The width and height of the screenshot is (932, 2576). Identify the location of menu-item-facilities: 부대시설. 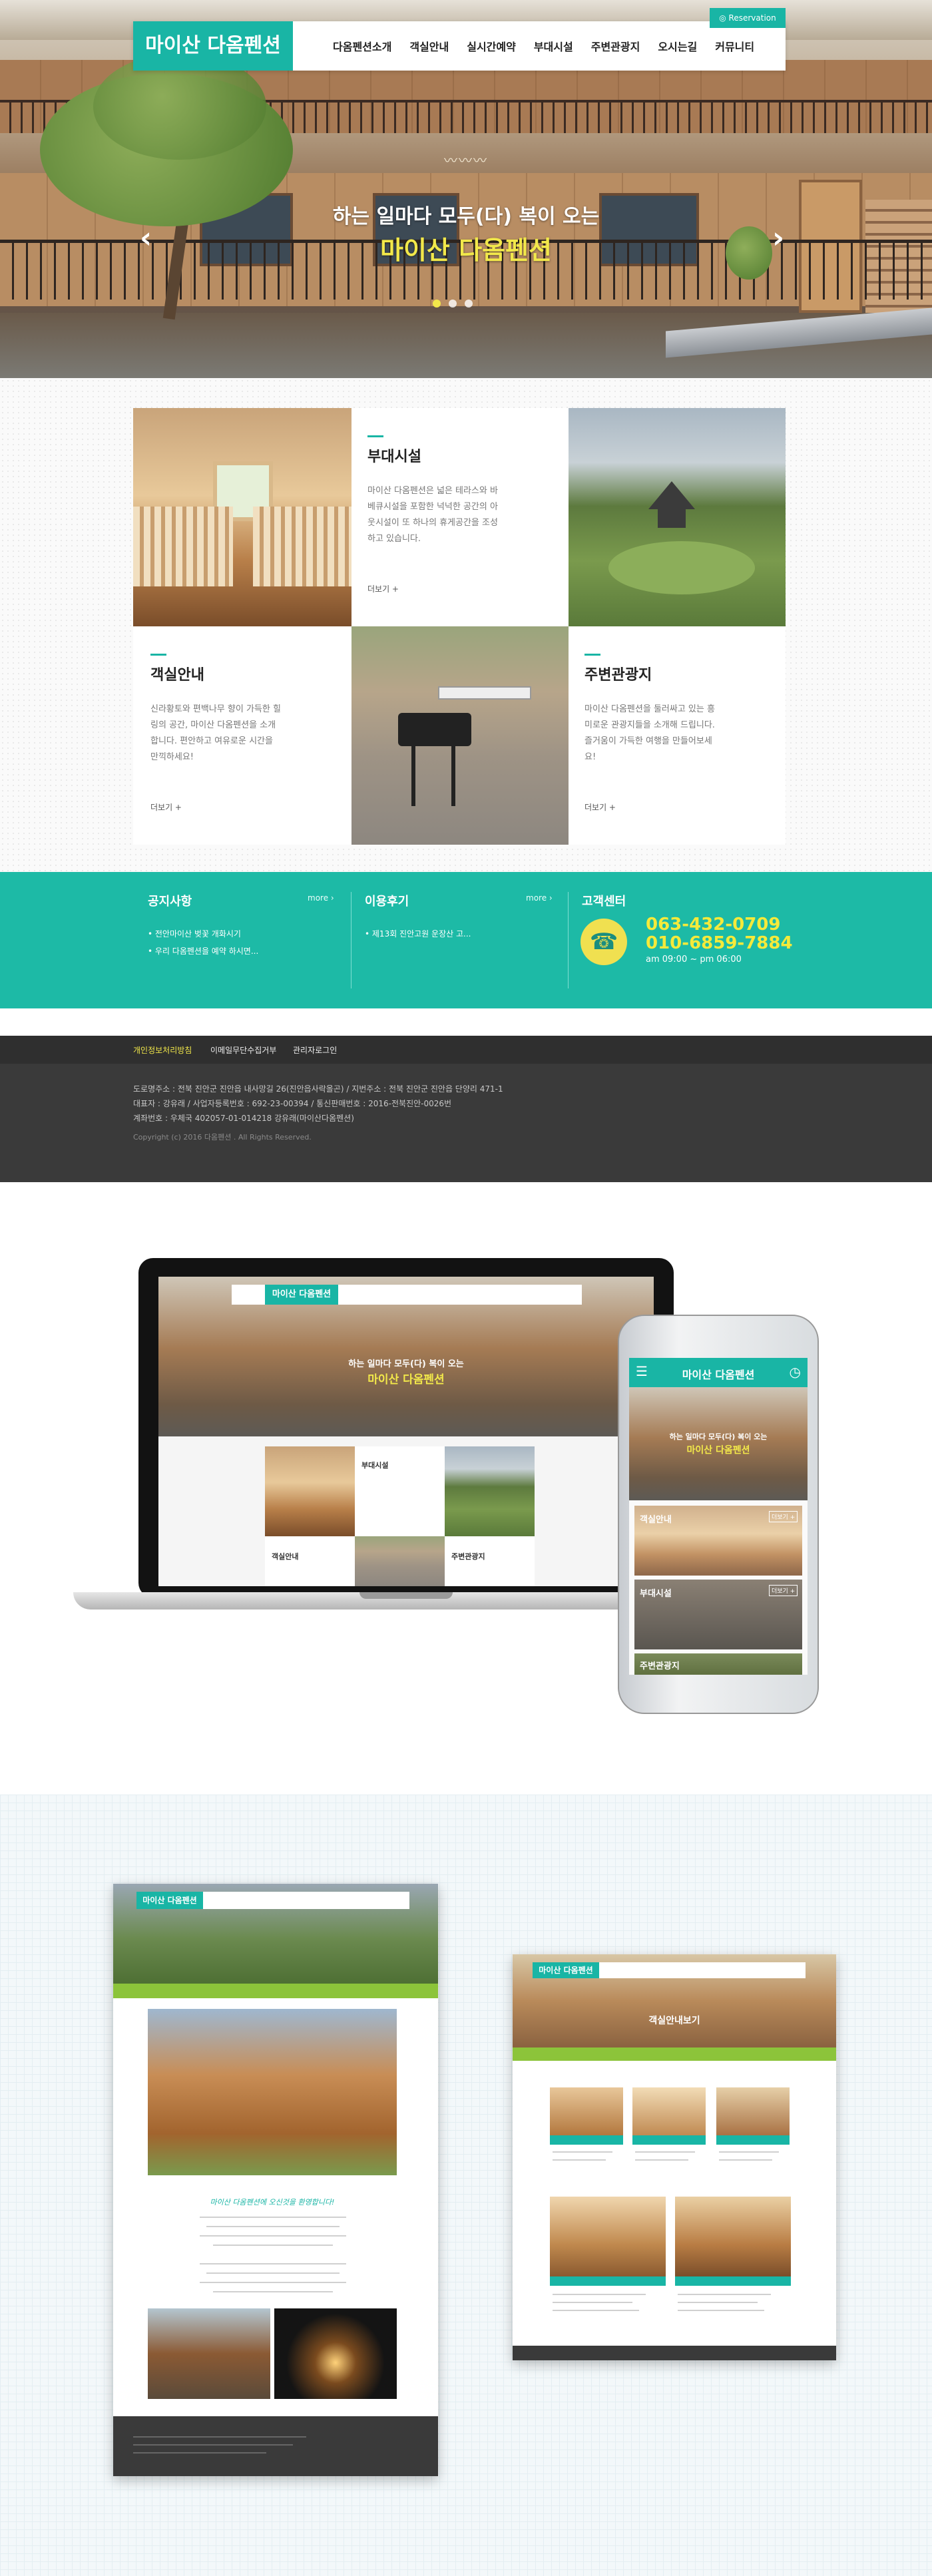
(553, 46).